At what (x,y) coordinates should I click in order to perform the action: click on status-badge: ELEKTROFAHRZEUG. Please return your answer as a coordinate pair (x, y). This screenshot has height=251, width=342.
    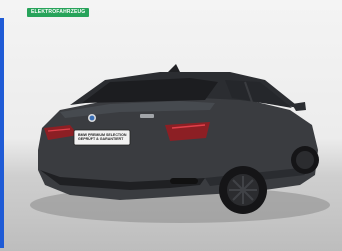
    Looking at the image, I should click on (58, 12).